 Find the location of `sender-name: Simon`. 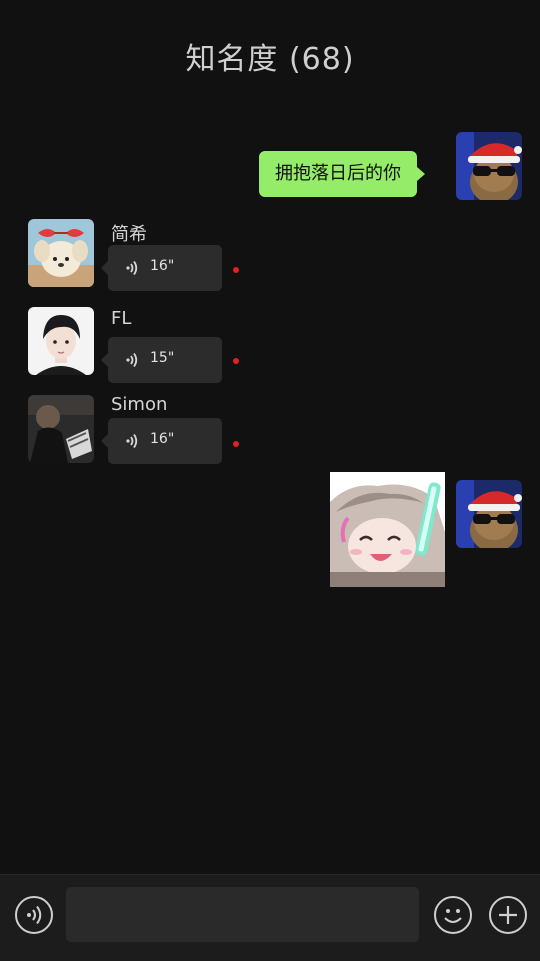

sender-name: Simon is located at coordinates (139, 404).